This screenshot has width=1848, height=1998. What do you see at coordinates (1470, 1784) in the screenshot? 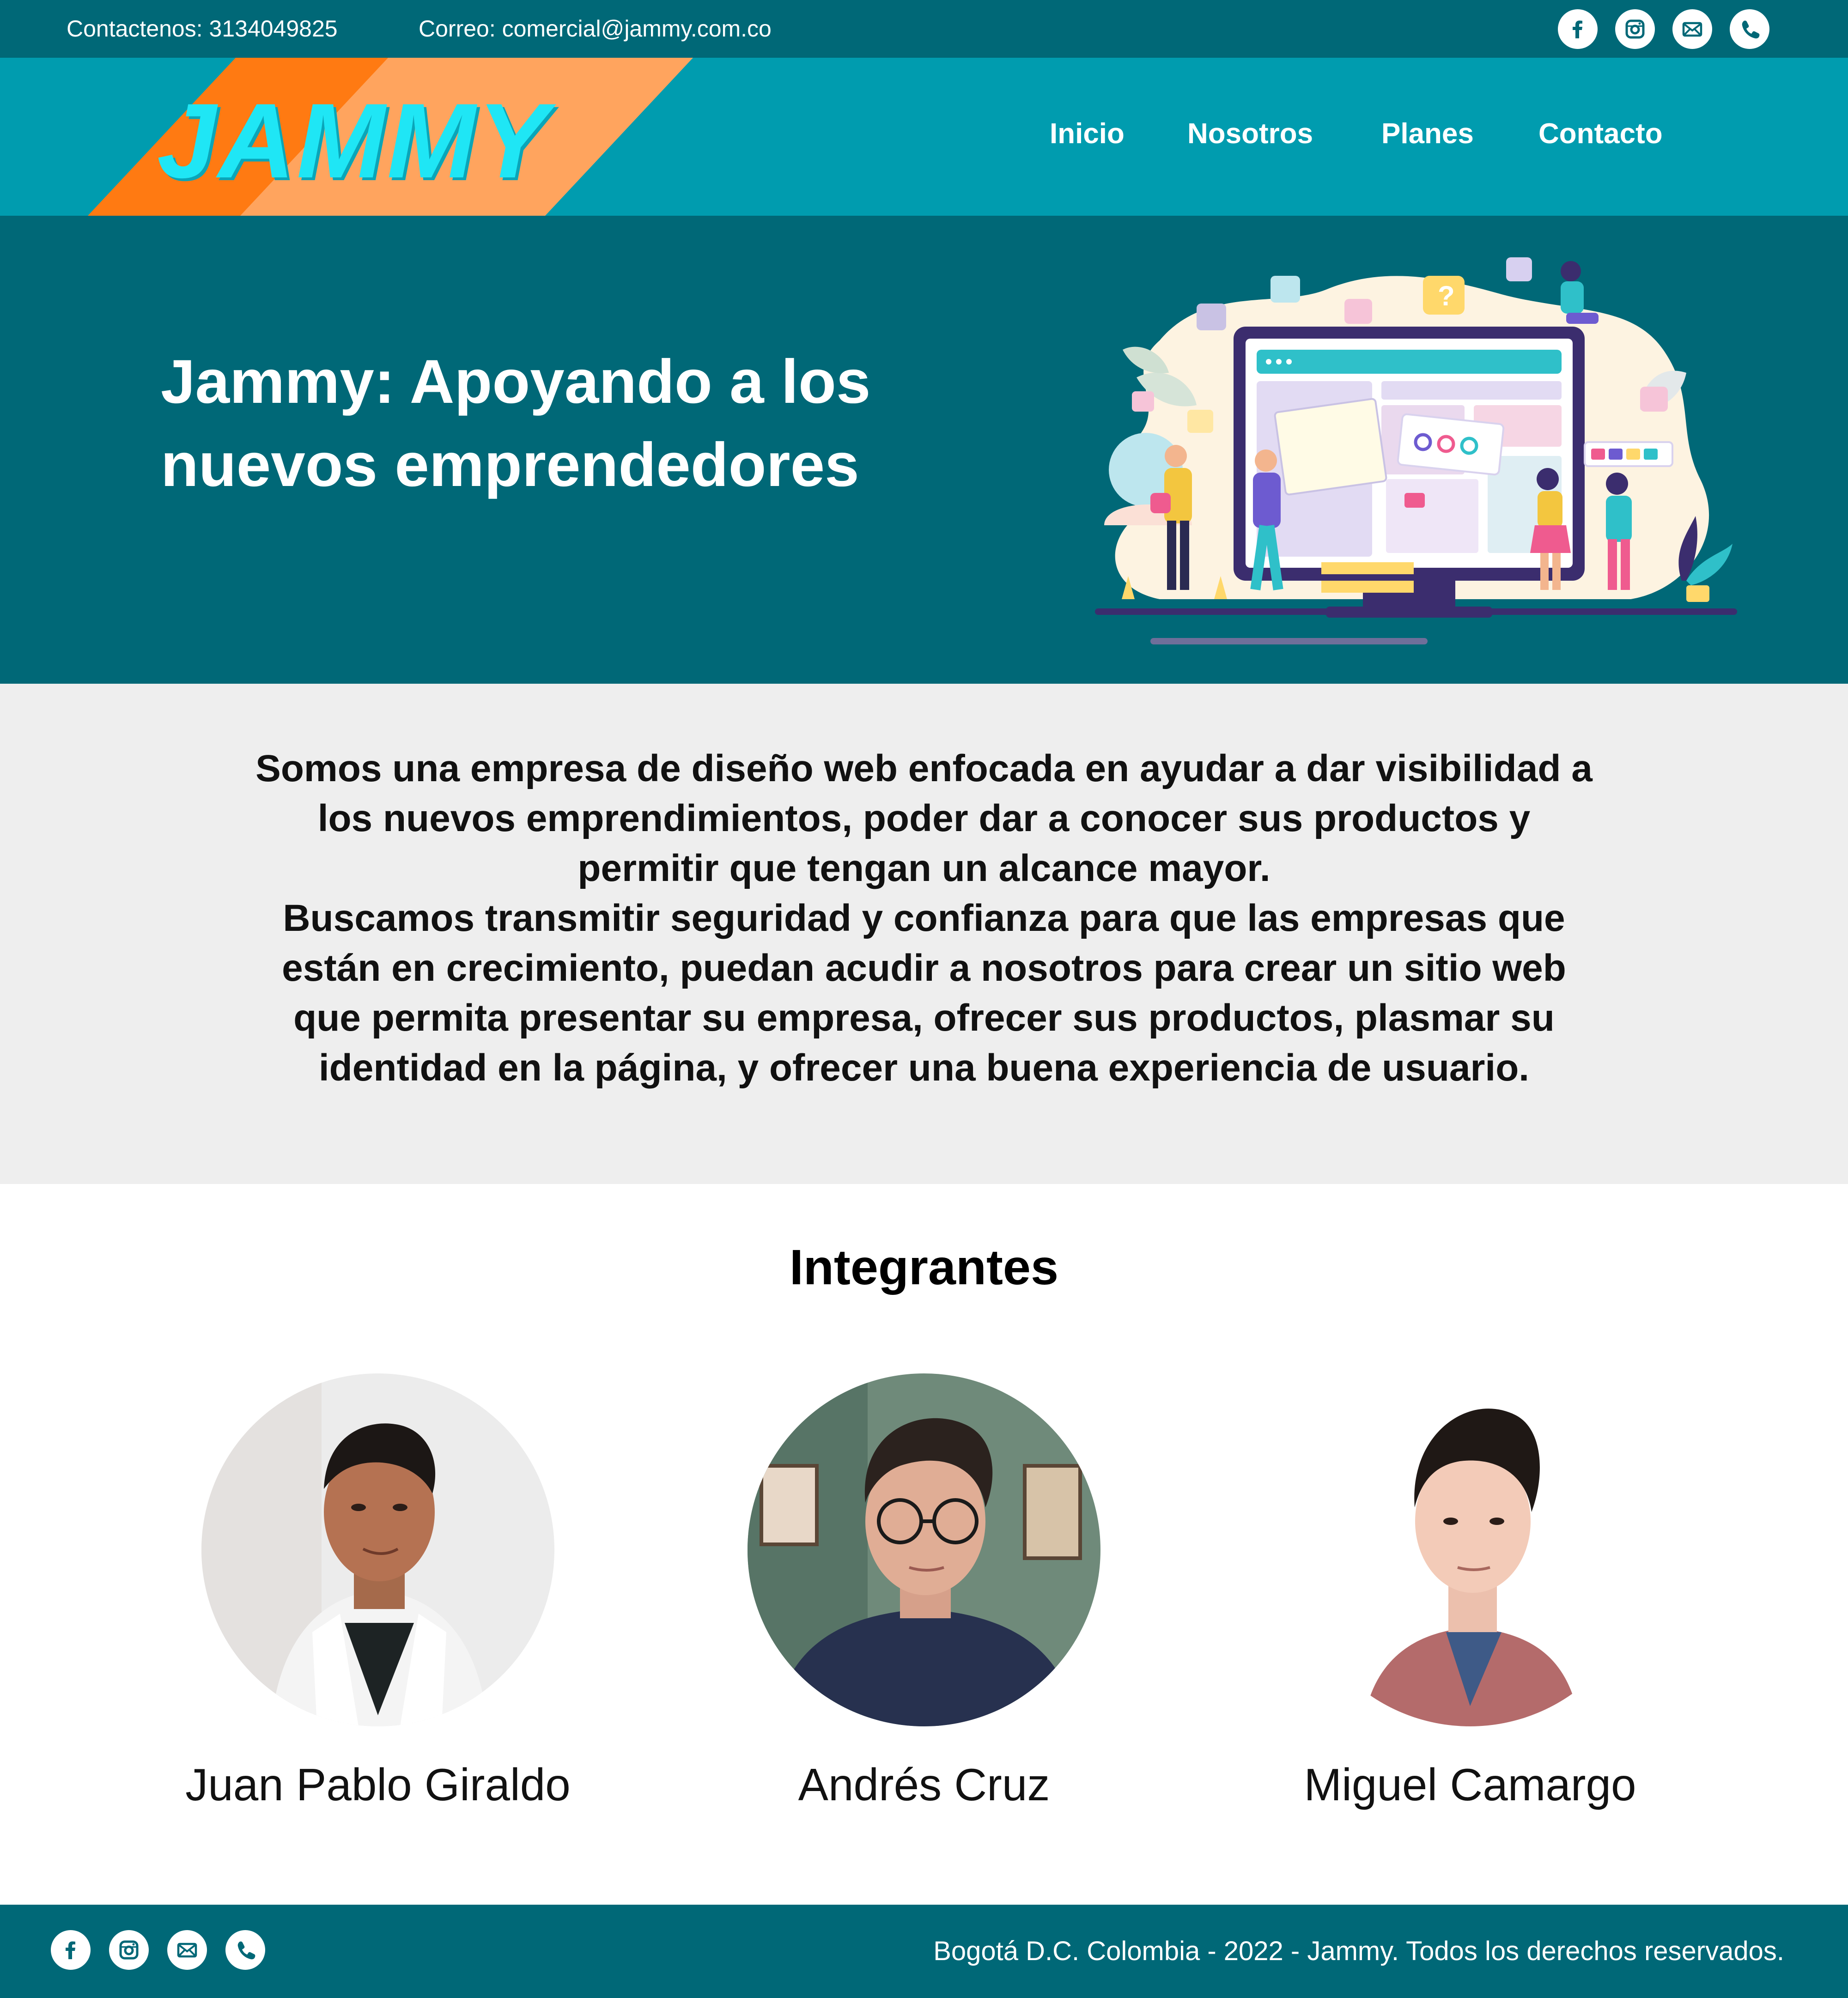
I see `member-name: Miguel Camargo` at bounding box center [1470, 1784].